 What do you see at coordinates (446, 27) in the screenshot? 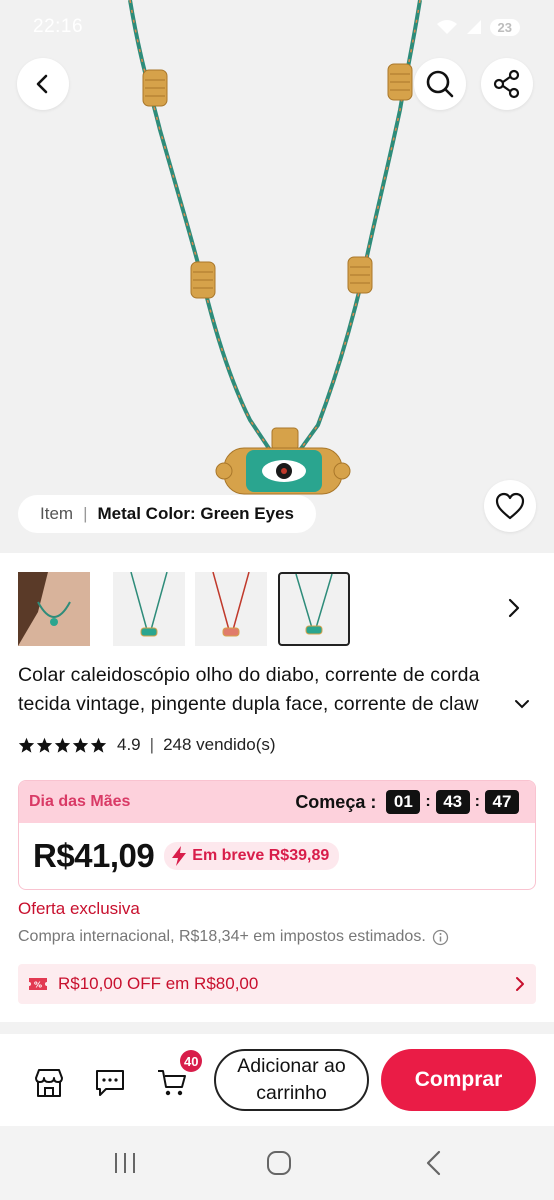
I see `wifi-icon` at bounding box center [446, 27].